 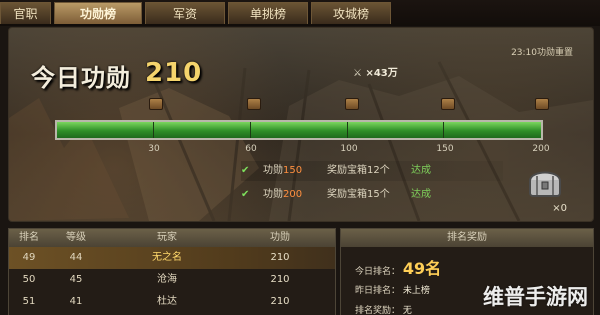 What do you see at coordinates (29, 237) in the screenshot?
I see `table-header-rank: 排名` at bounding box center [29, 237].